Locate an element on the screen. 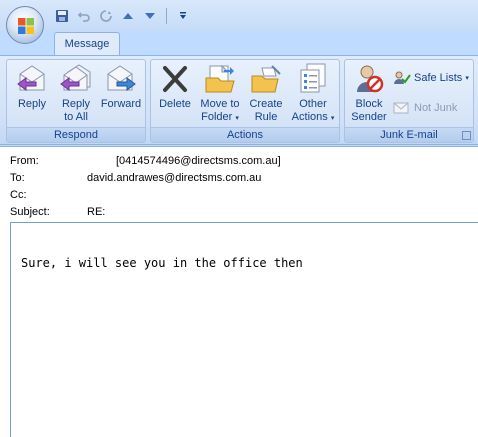 This screenshot has height=437, width=478. create-rule-label-1: Create is located at coordinates (266, 104).